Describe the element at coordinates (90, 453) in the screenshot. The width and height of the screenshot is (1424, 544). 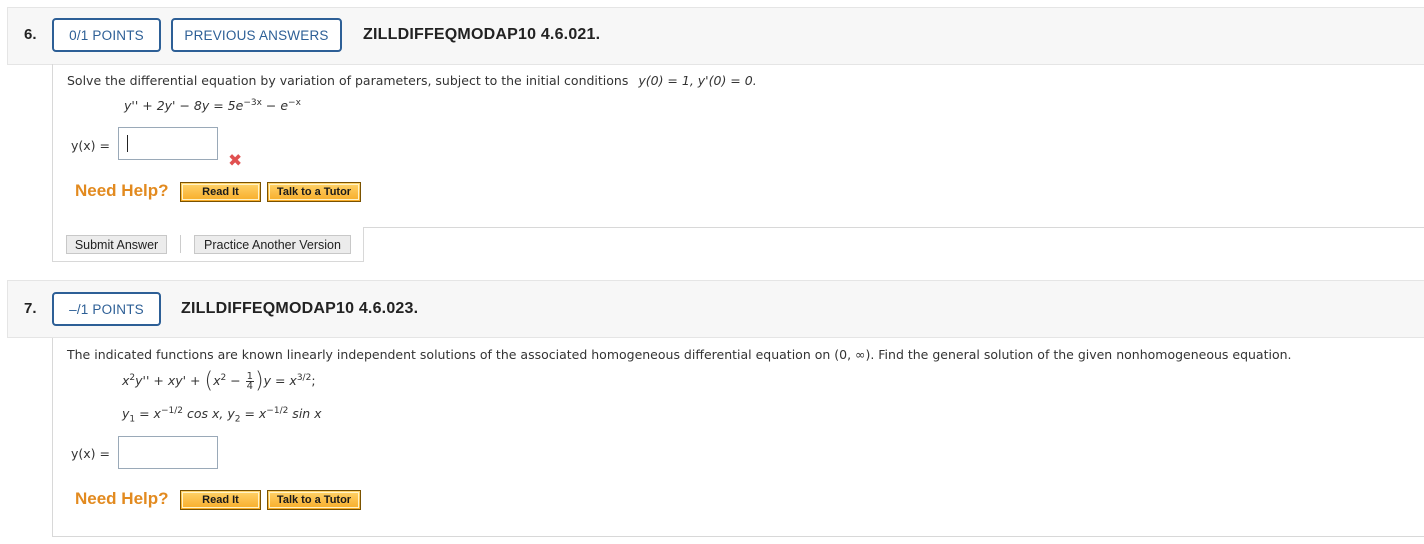
I see `q7-answer-label: y(x) =` at that location.